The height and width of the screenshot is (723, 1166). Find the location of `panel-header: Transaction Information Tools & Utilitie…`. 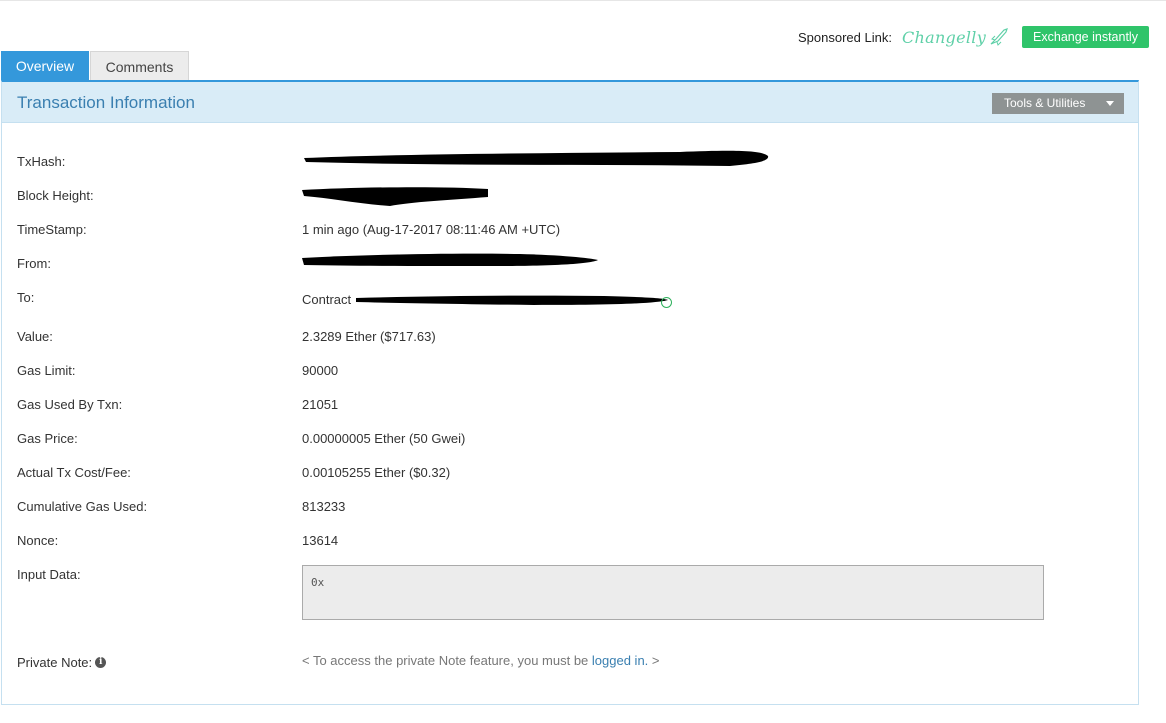

panel-header: Transaction Information Tools & Utilitie… is located at coordinates (570, 102).